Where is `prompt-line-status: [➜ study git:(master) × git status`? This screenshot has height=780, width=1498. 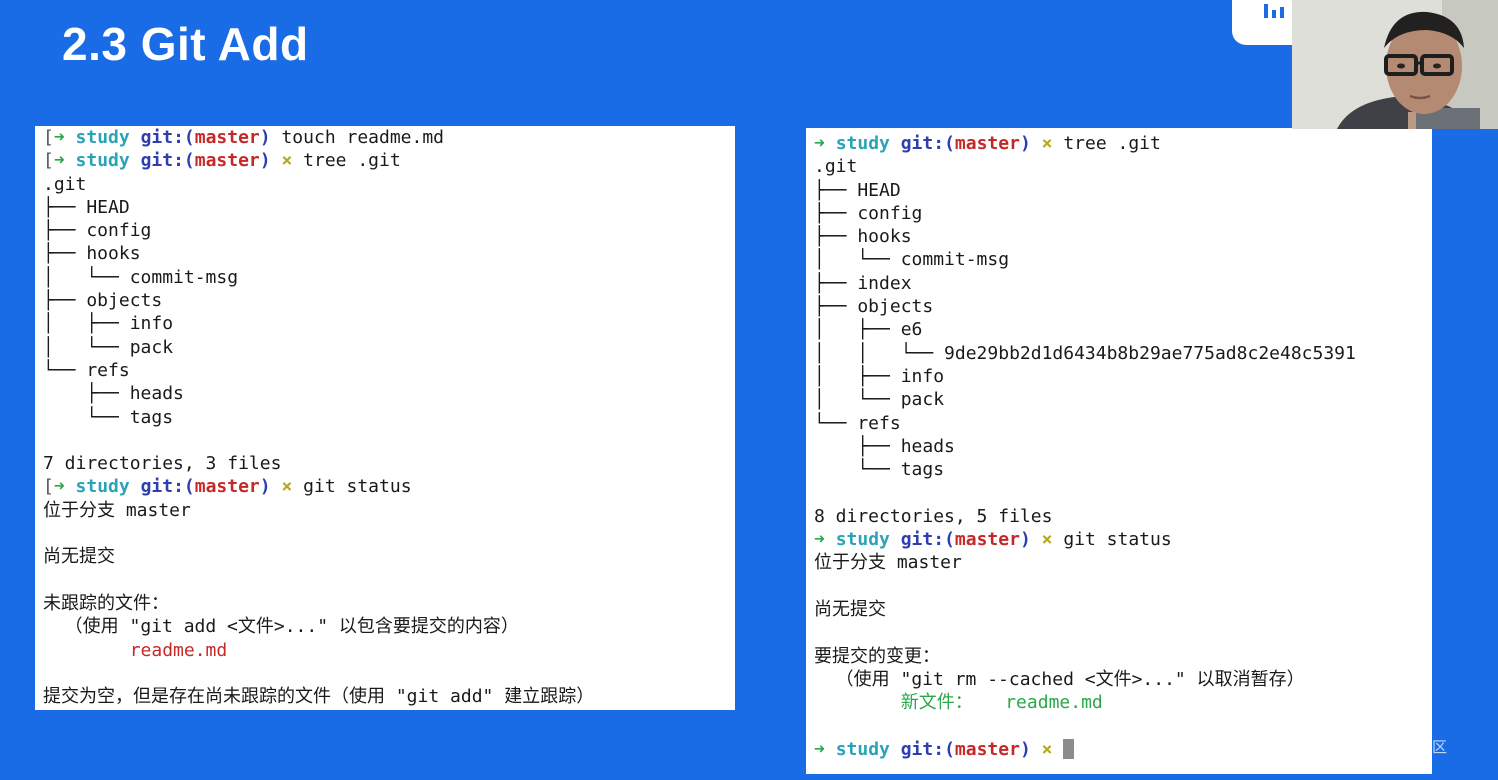
prompt-line-status: [➜ study git:(master) × git status is located at coordinates (389, 486).